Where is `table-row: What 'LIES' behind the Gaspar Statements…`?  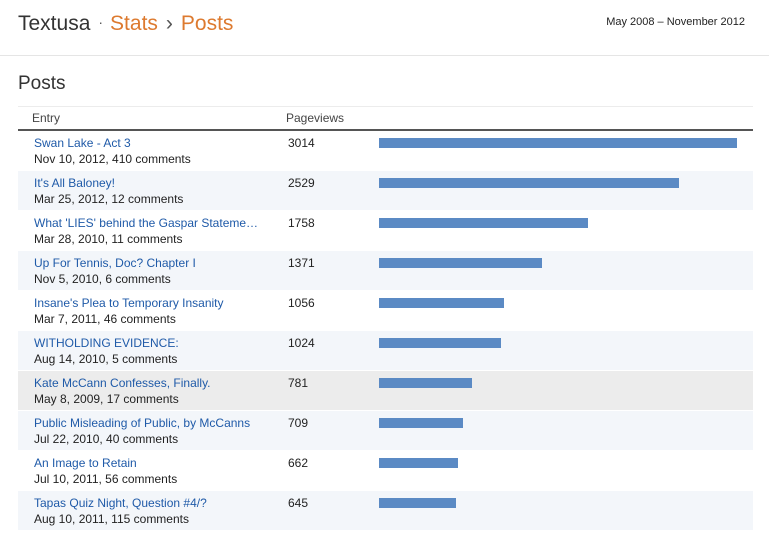 table-row: What 'LIES' behind the Gaspar Statements… is located at coordinates (385, 231).